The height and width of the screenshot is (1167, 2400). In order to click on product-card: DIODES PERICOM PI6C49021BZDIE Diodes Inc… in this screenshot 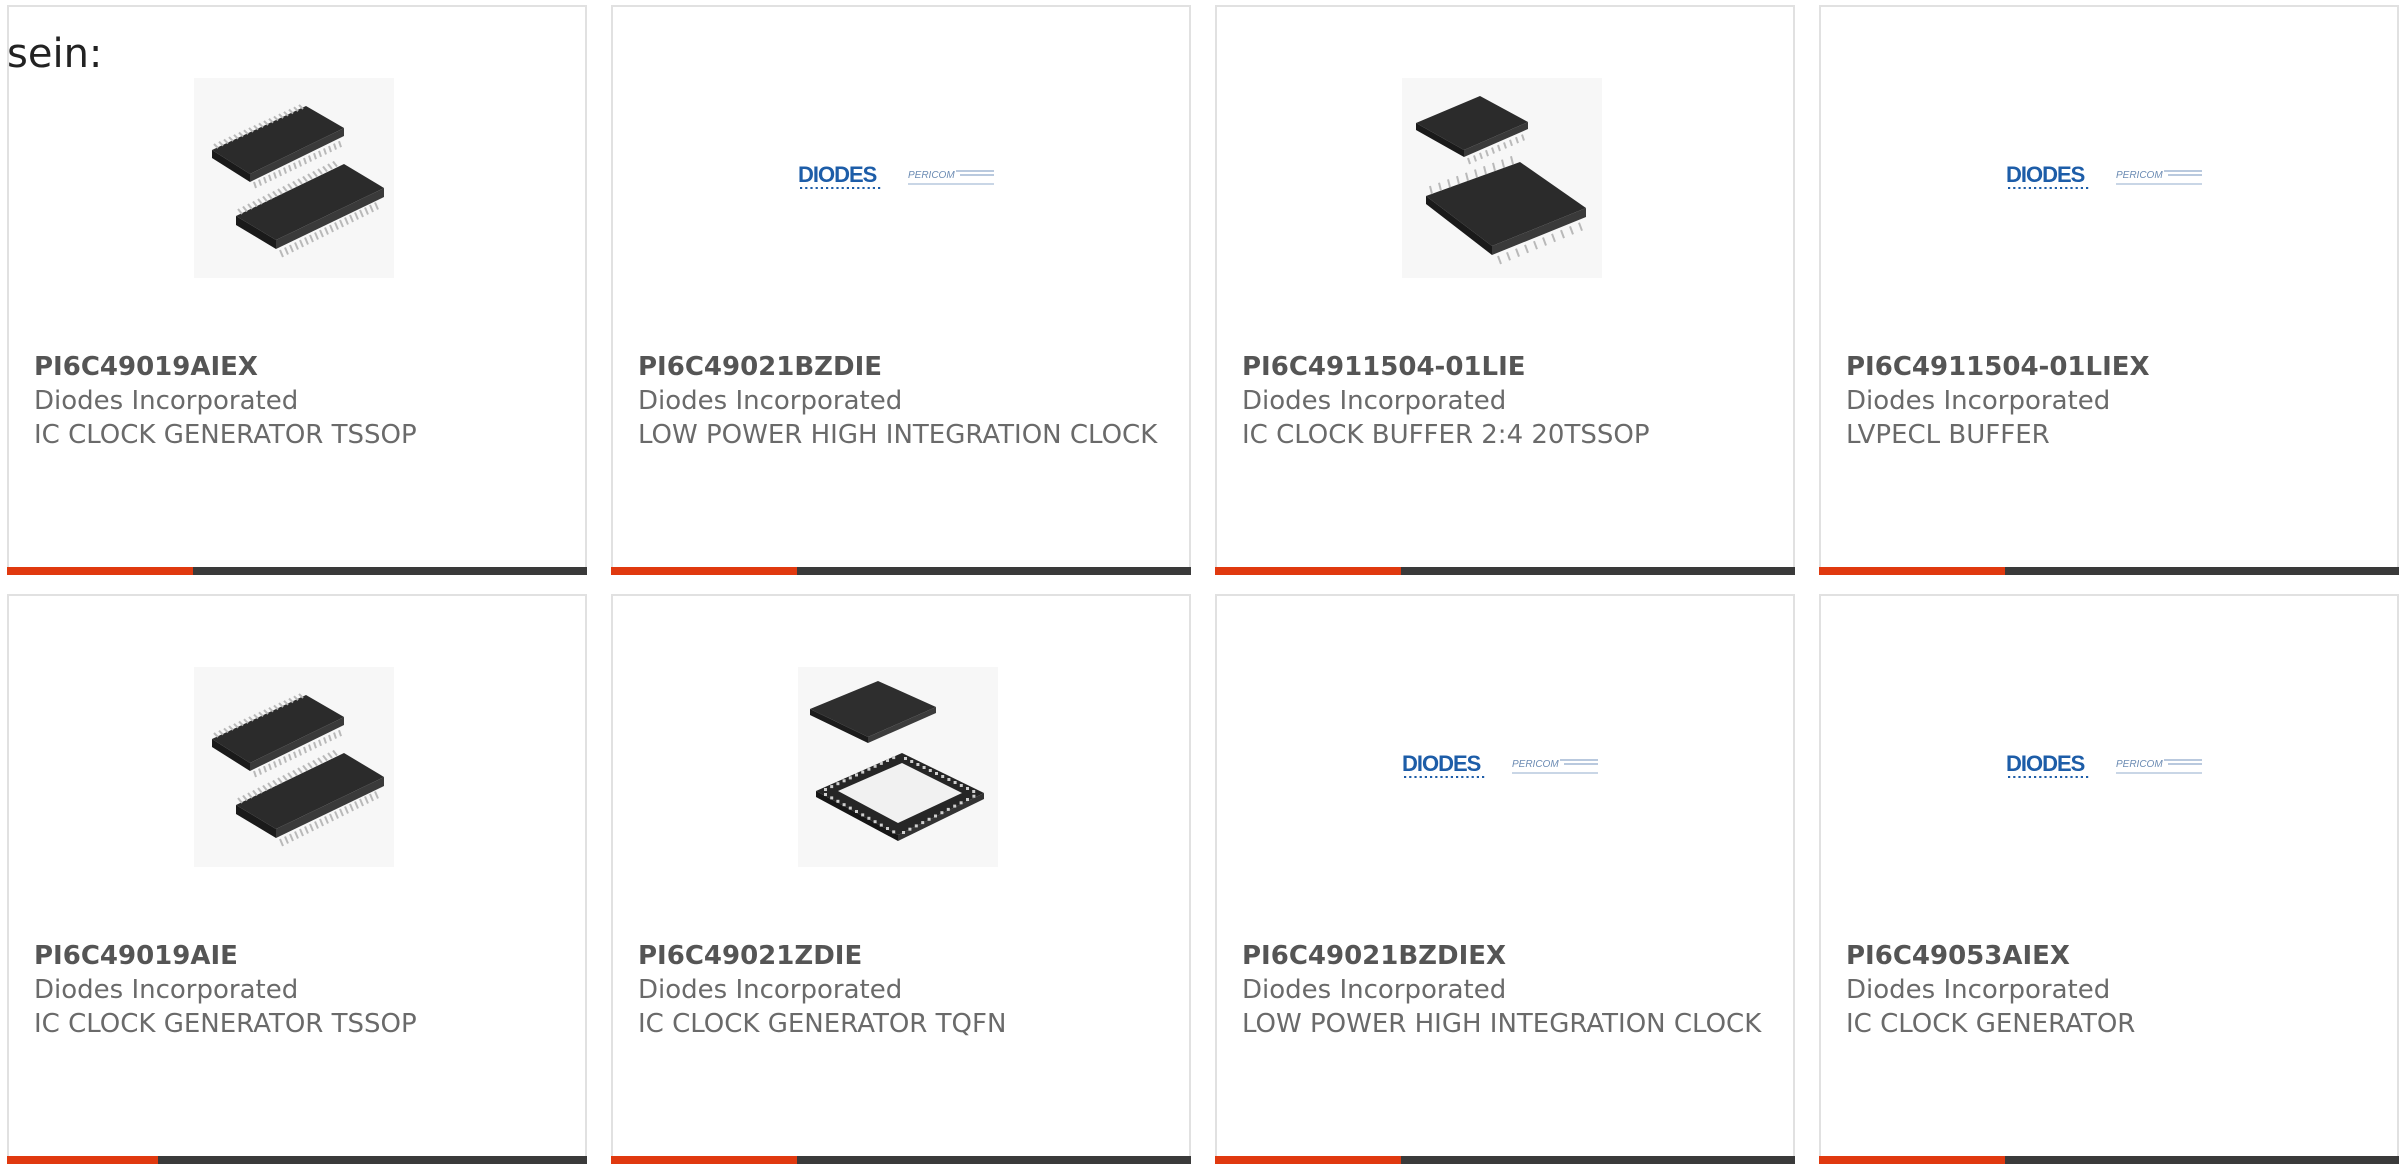, I will do `click(901, 290)`.